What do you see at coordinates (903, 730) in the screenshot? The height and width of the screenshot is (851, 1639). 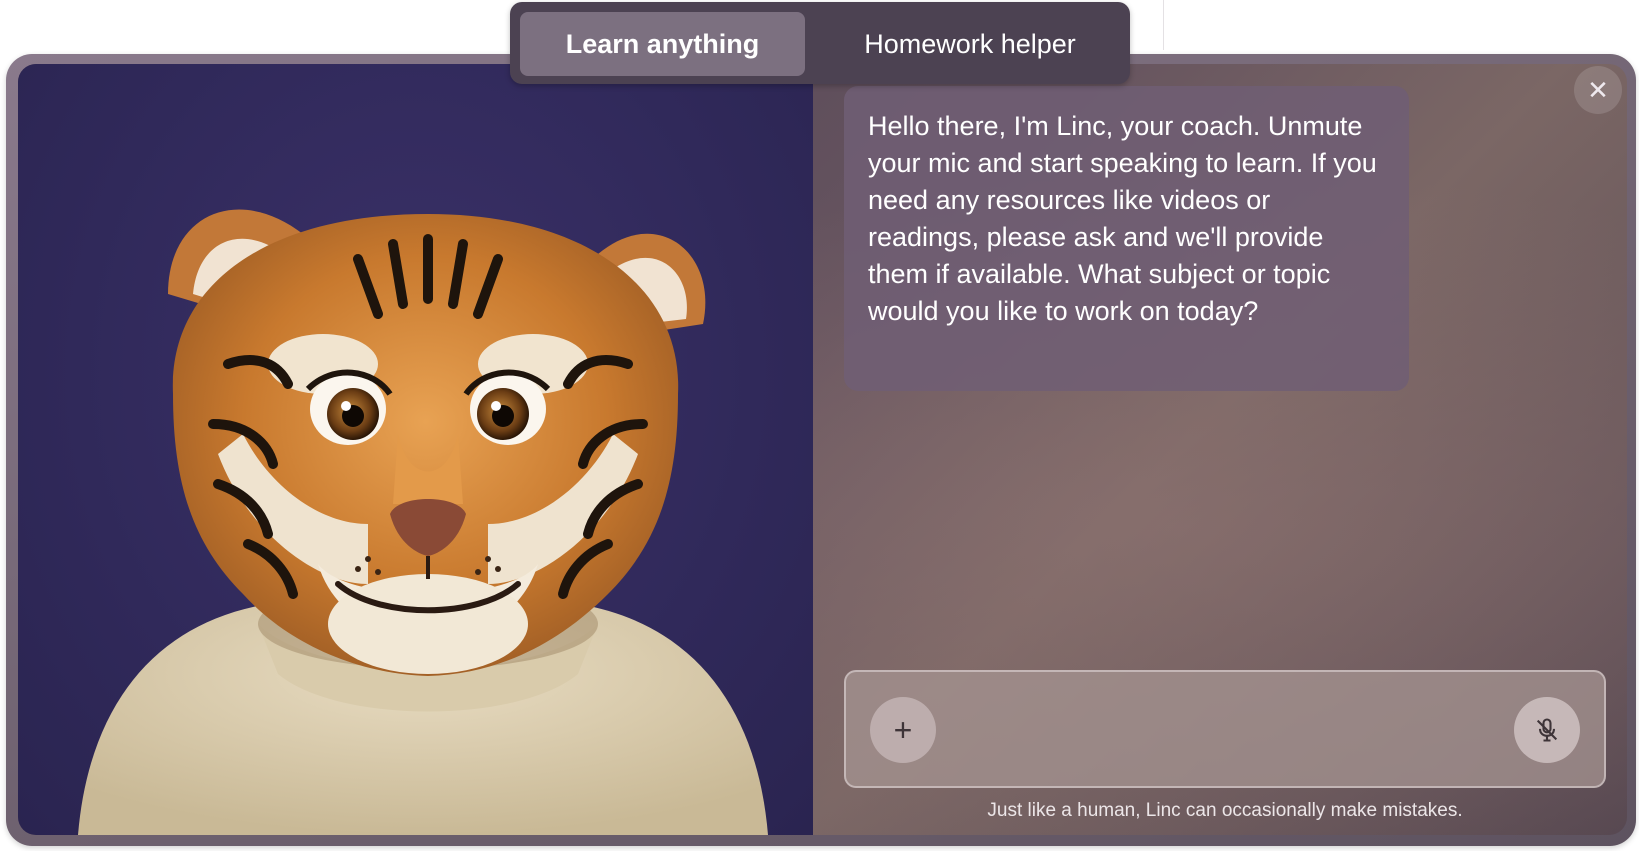 I see `plus-icon: +` at bounding box center [903, 730].